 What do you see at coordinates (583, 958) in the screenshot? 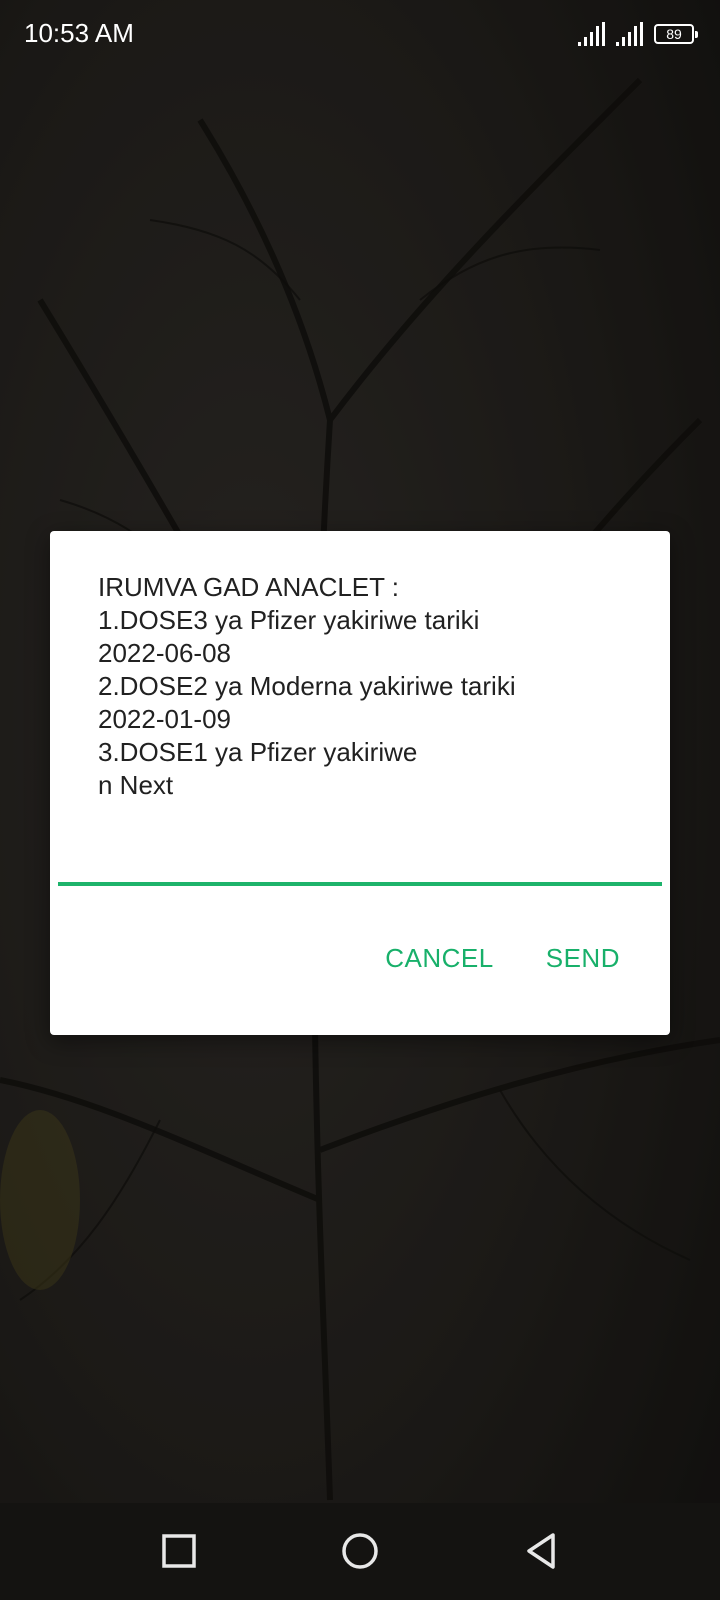
I see `send-button: SEND` at bounding box center [583, 958].